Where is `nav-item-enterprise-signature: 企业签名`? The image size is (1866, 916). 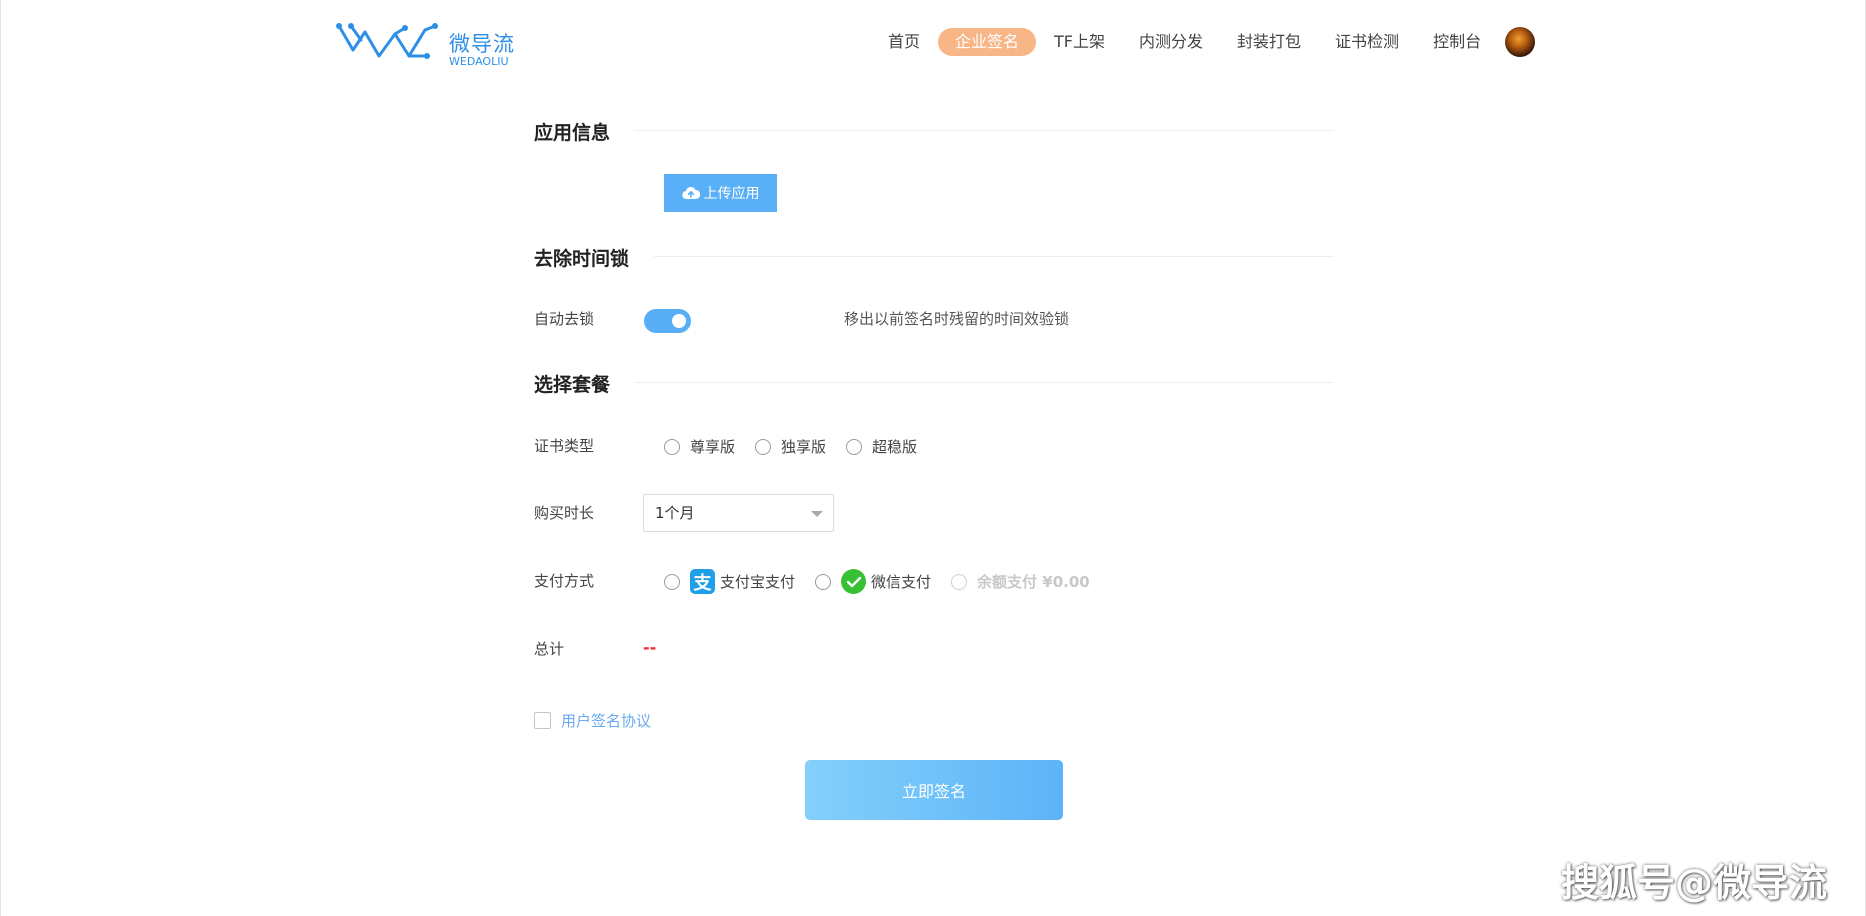
nav-item-enterprise-signature: 企业签名 is located at coordinates (987, 42).